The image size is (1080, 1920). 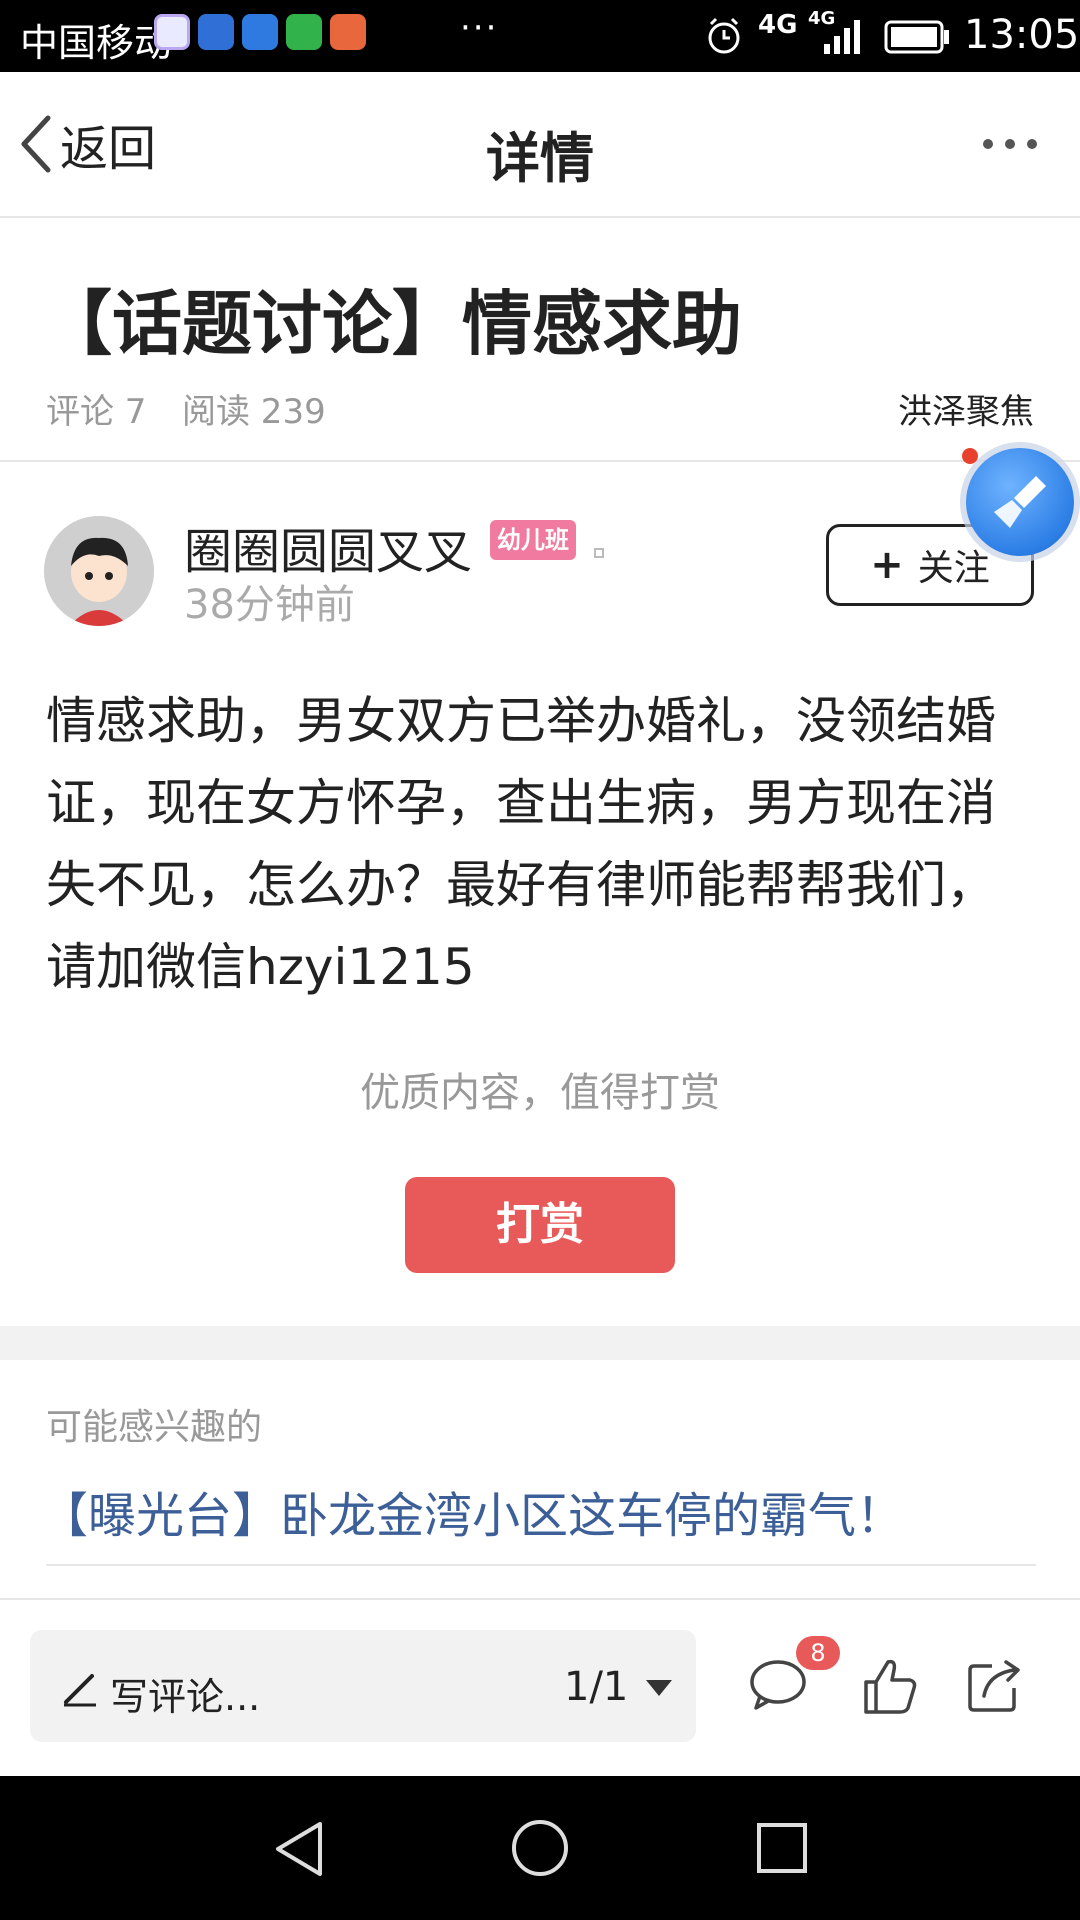 I want to click on battery-icon, so click(x=916, y=37).